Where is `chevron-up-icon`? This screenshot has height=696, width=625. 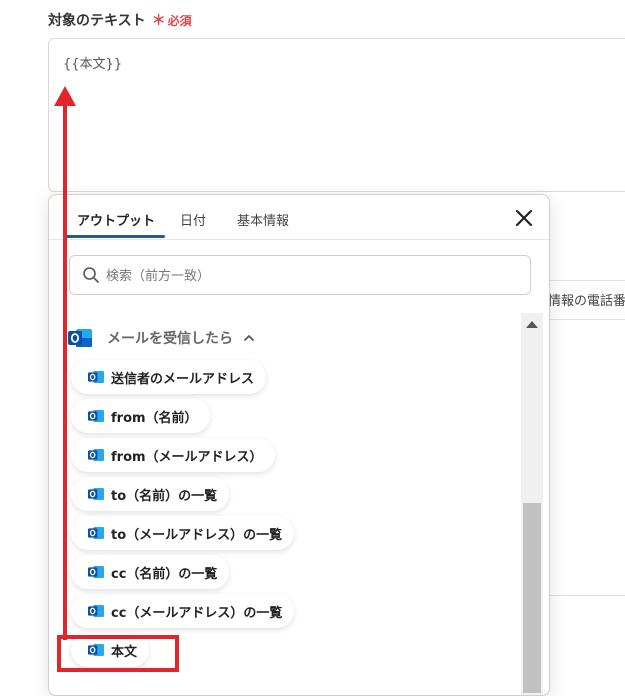 chevron-up-icon is located at coordinates (249, 338).